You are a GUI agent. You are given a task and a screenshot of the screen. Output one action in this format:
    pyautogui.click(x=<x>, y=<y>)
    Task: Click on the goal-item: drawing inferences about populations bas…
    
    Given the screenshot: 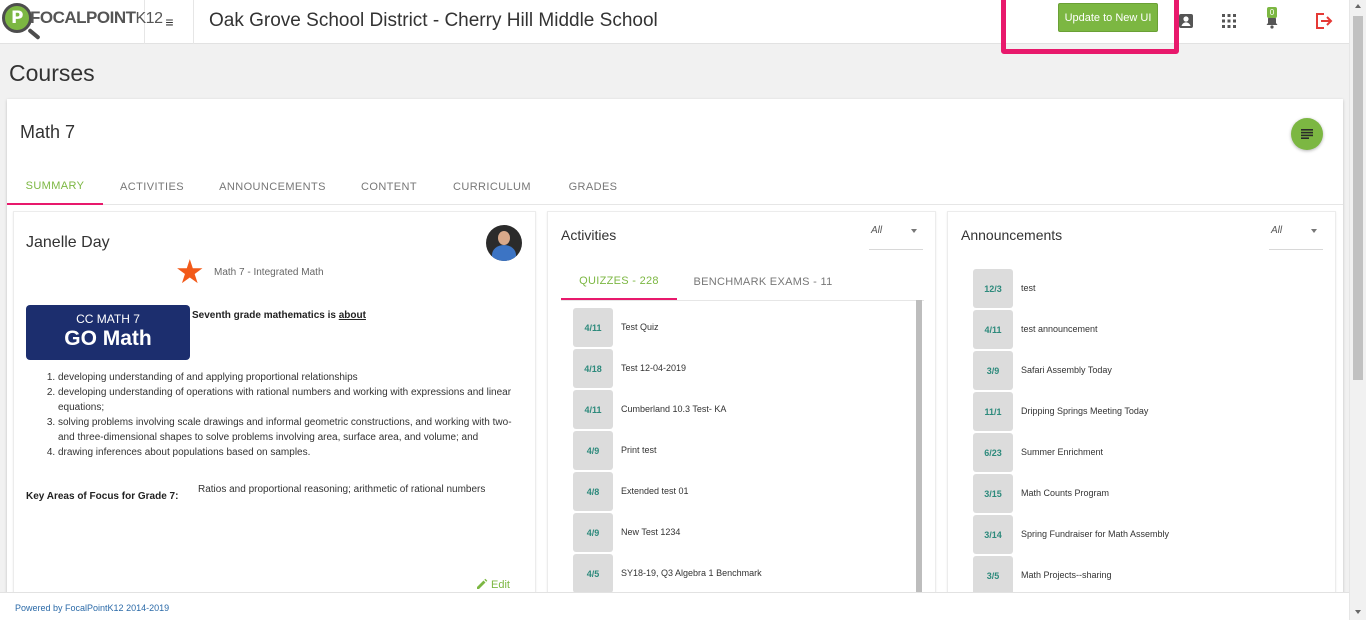 What is the action you would take?
    pyautogui.click(x=291, y=452)
    